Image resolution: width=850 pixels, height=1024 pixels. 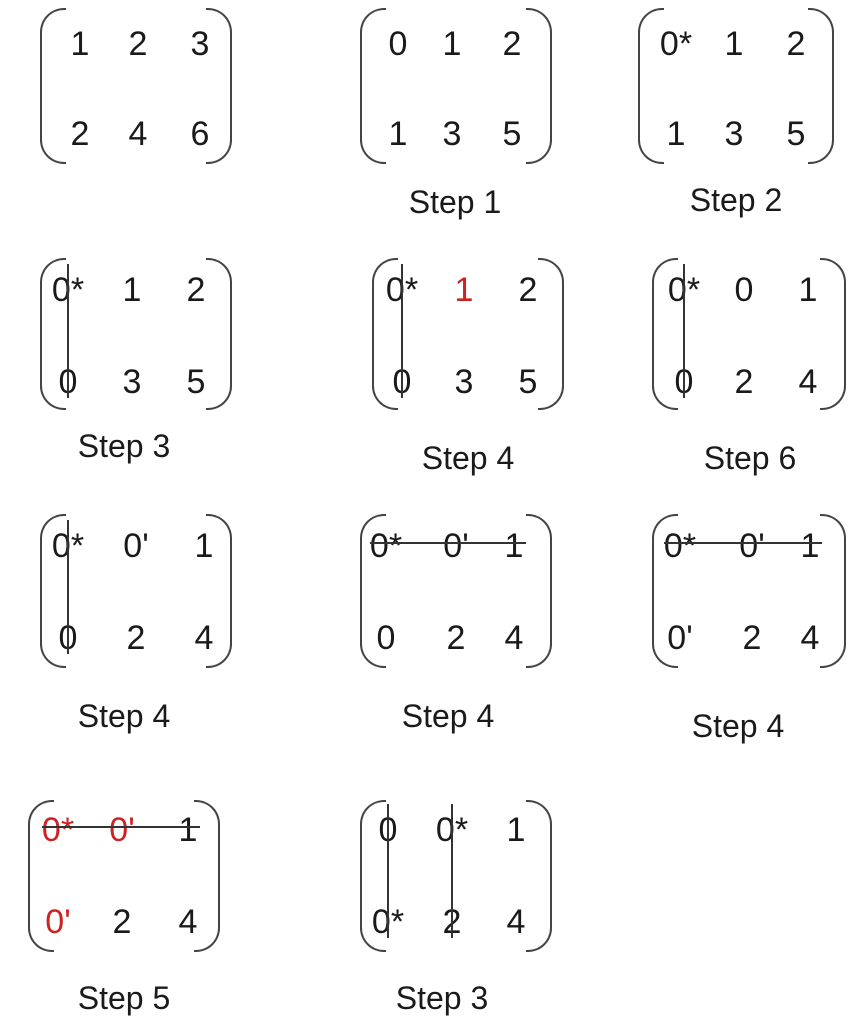 What do you see at coordinates (124, 876) in the screenshot?
I see `matrix-10: 0* 0' 1 0' 2 4` at bounding box center [124, 876].